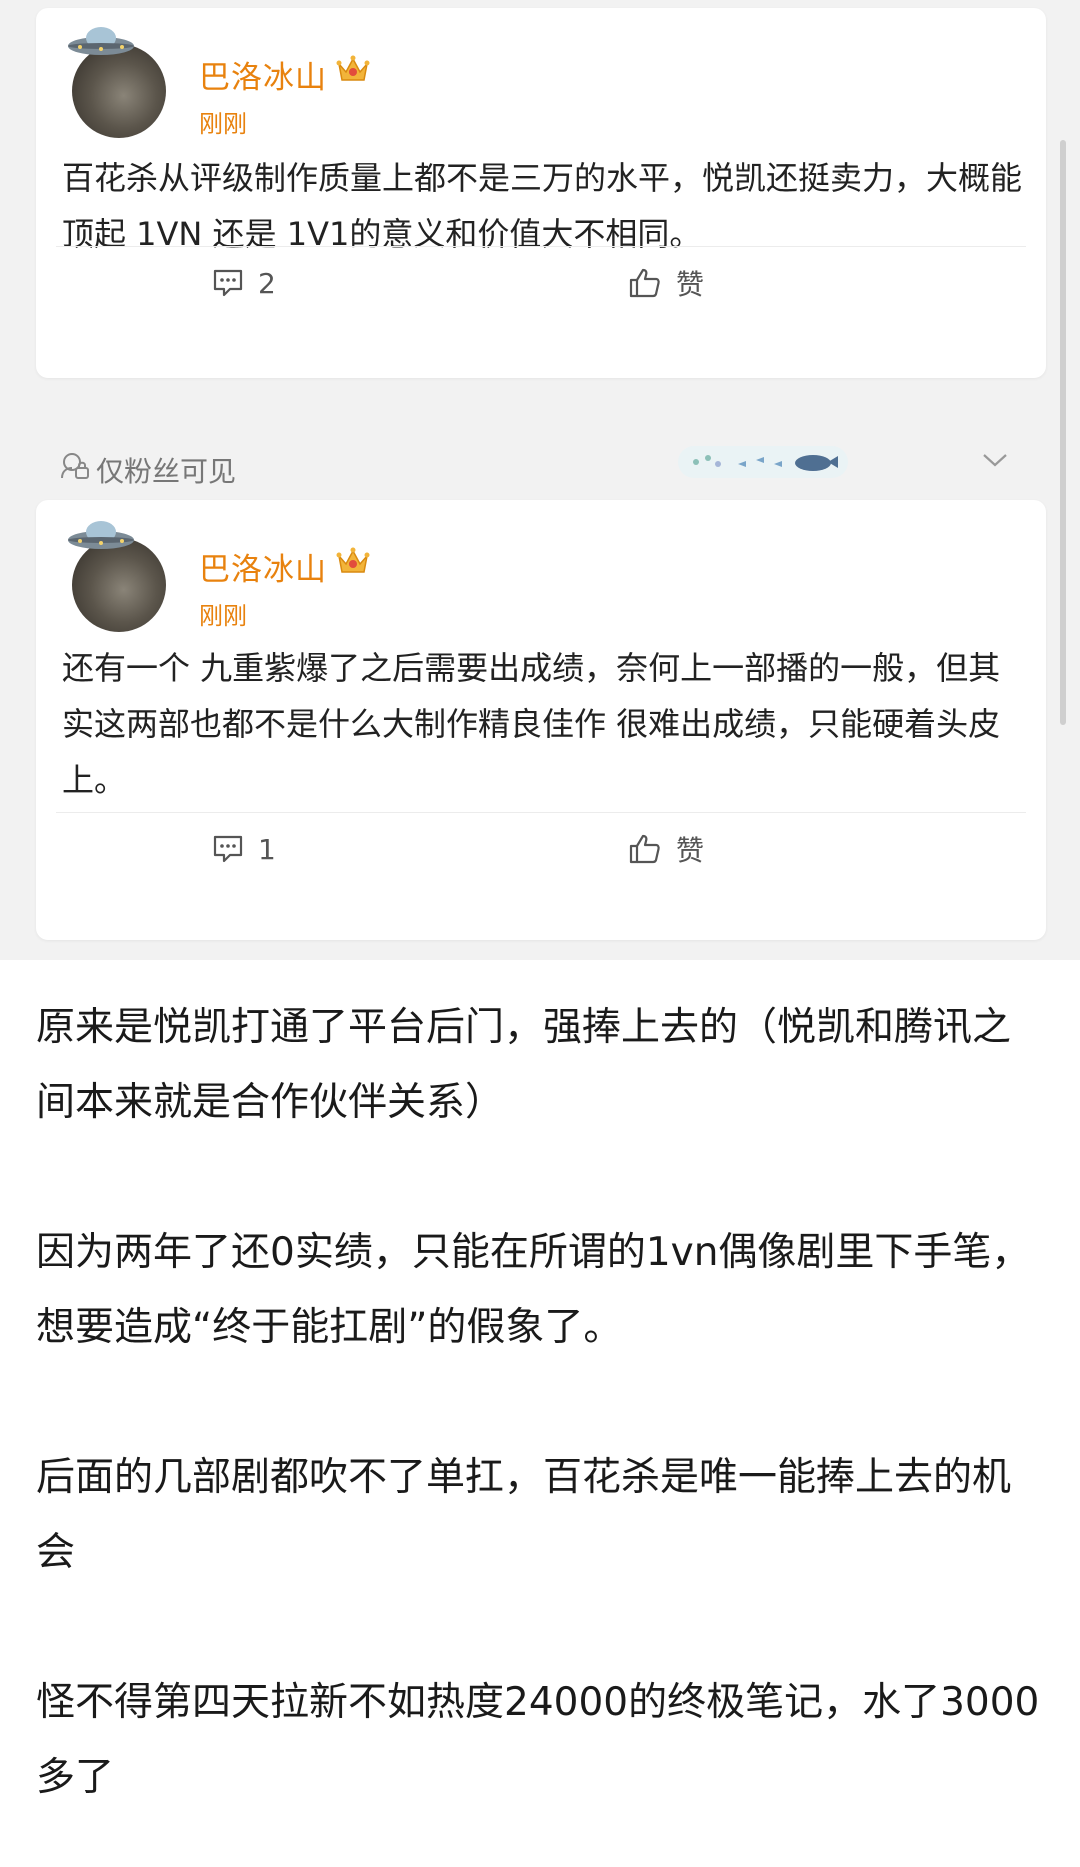 The height and width of the screenshot is (1867, 1080). I want to click on article-paragraph: 原来是悦凯打通了平台后门，强捧上去的（悦凯和腾讯之间本来就是合作伙伴关系）, so click(524, 1065).